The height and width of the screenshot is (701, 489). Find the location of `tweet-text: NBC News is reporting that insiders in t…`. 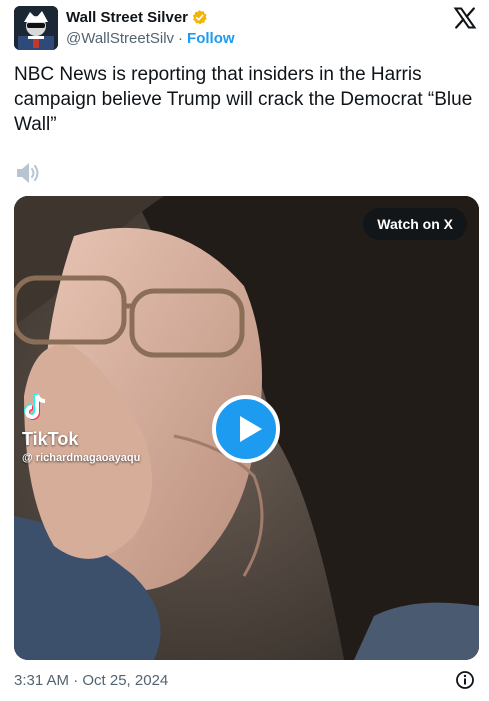

tweet-text: NBC News is reporting that insiders in t… is located at coordinates (243, 99).